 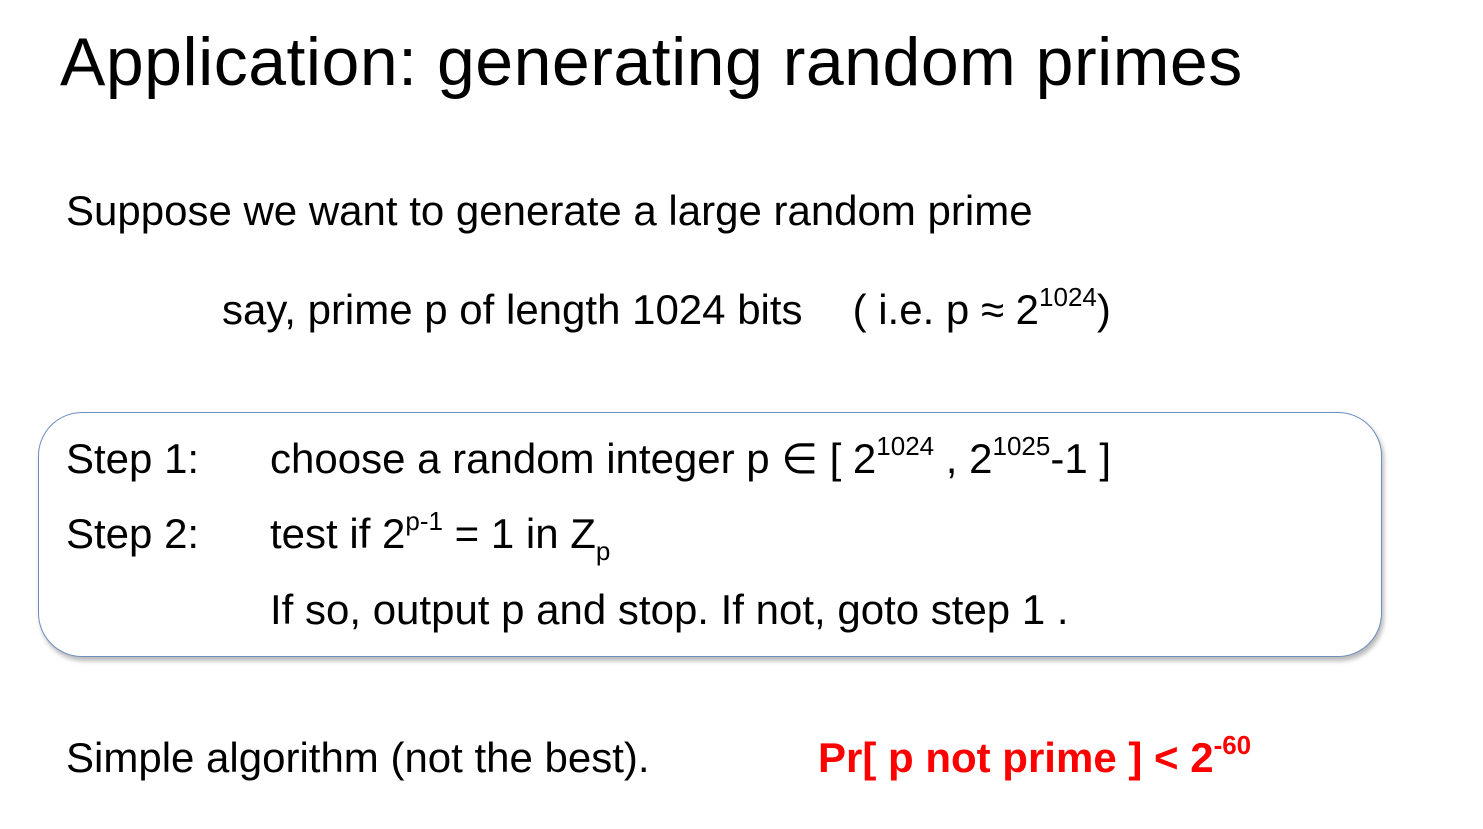 I want to click on slide-title: Application: generating random primes, so click(x=651, y=62).